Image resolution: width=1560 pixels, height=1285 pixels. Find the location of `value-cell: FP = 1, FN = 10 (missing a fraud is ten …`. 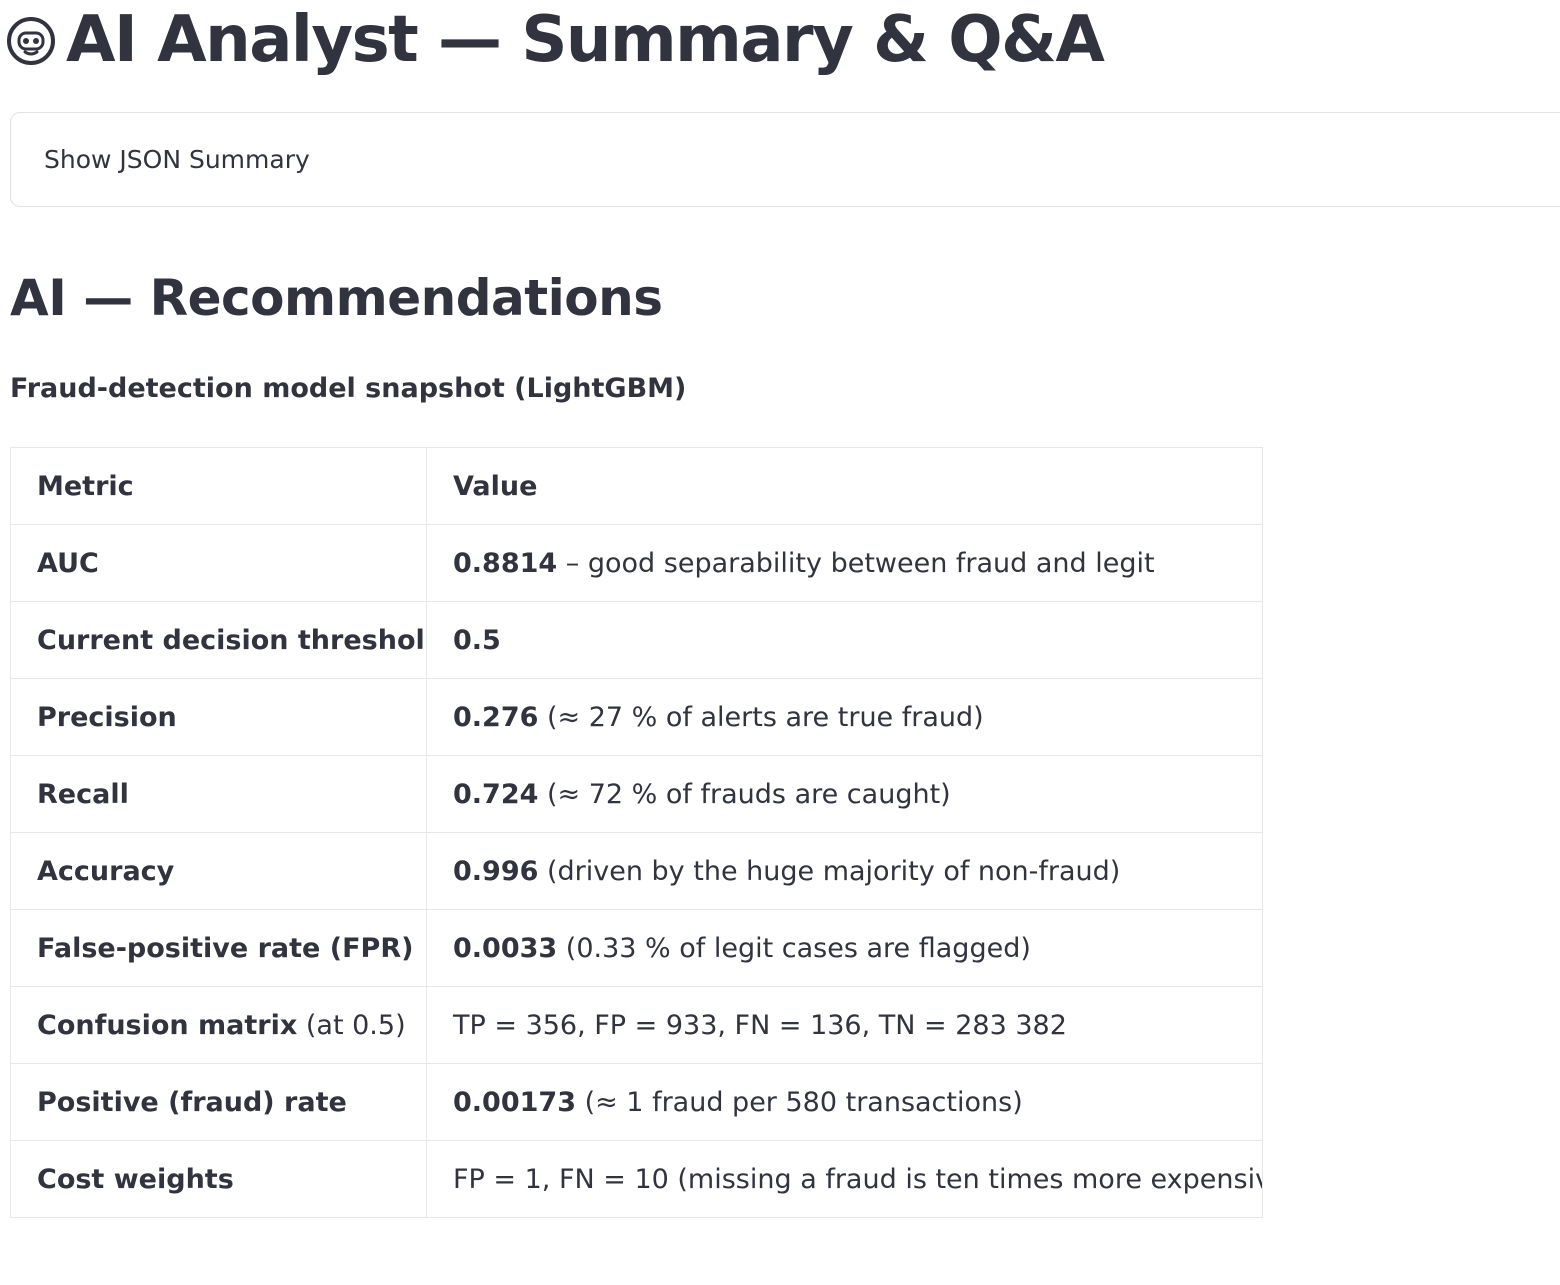

value-cell: FP = 1, FN = 10 (missing a fraud is ten … is located at coordinates (844, 1179).